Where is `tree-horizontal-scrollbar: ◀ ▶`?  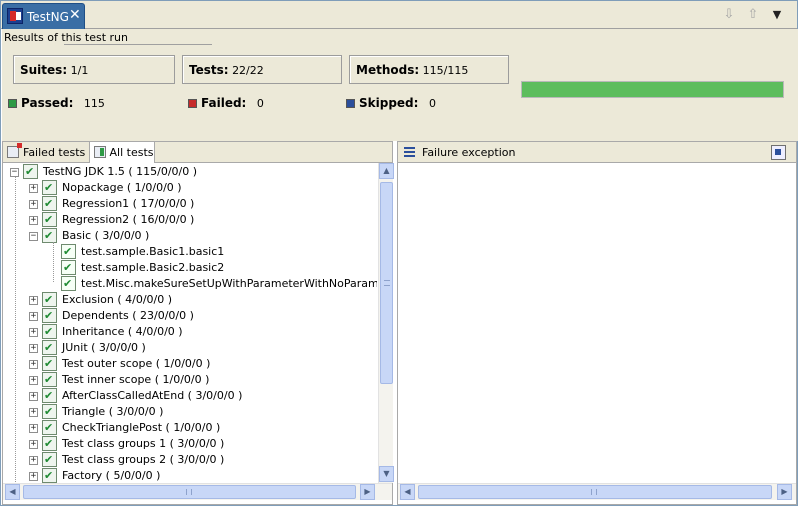 tree-horizontal-scrollbar: ◀ ▶ is located at coordinates (197, 491).